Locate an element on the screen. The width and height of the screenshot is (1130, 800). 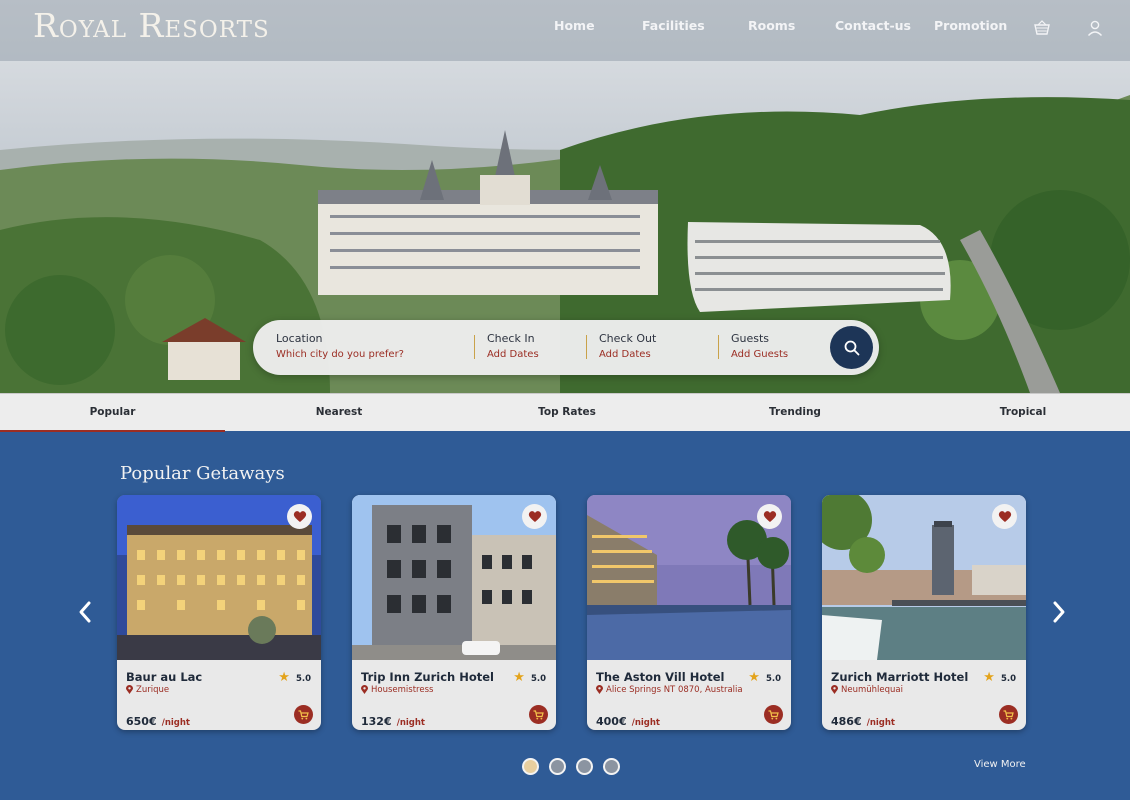
nav-rooms: Rooms is located at coordinates (771, 25).